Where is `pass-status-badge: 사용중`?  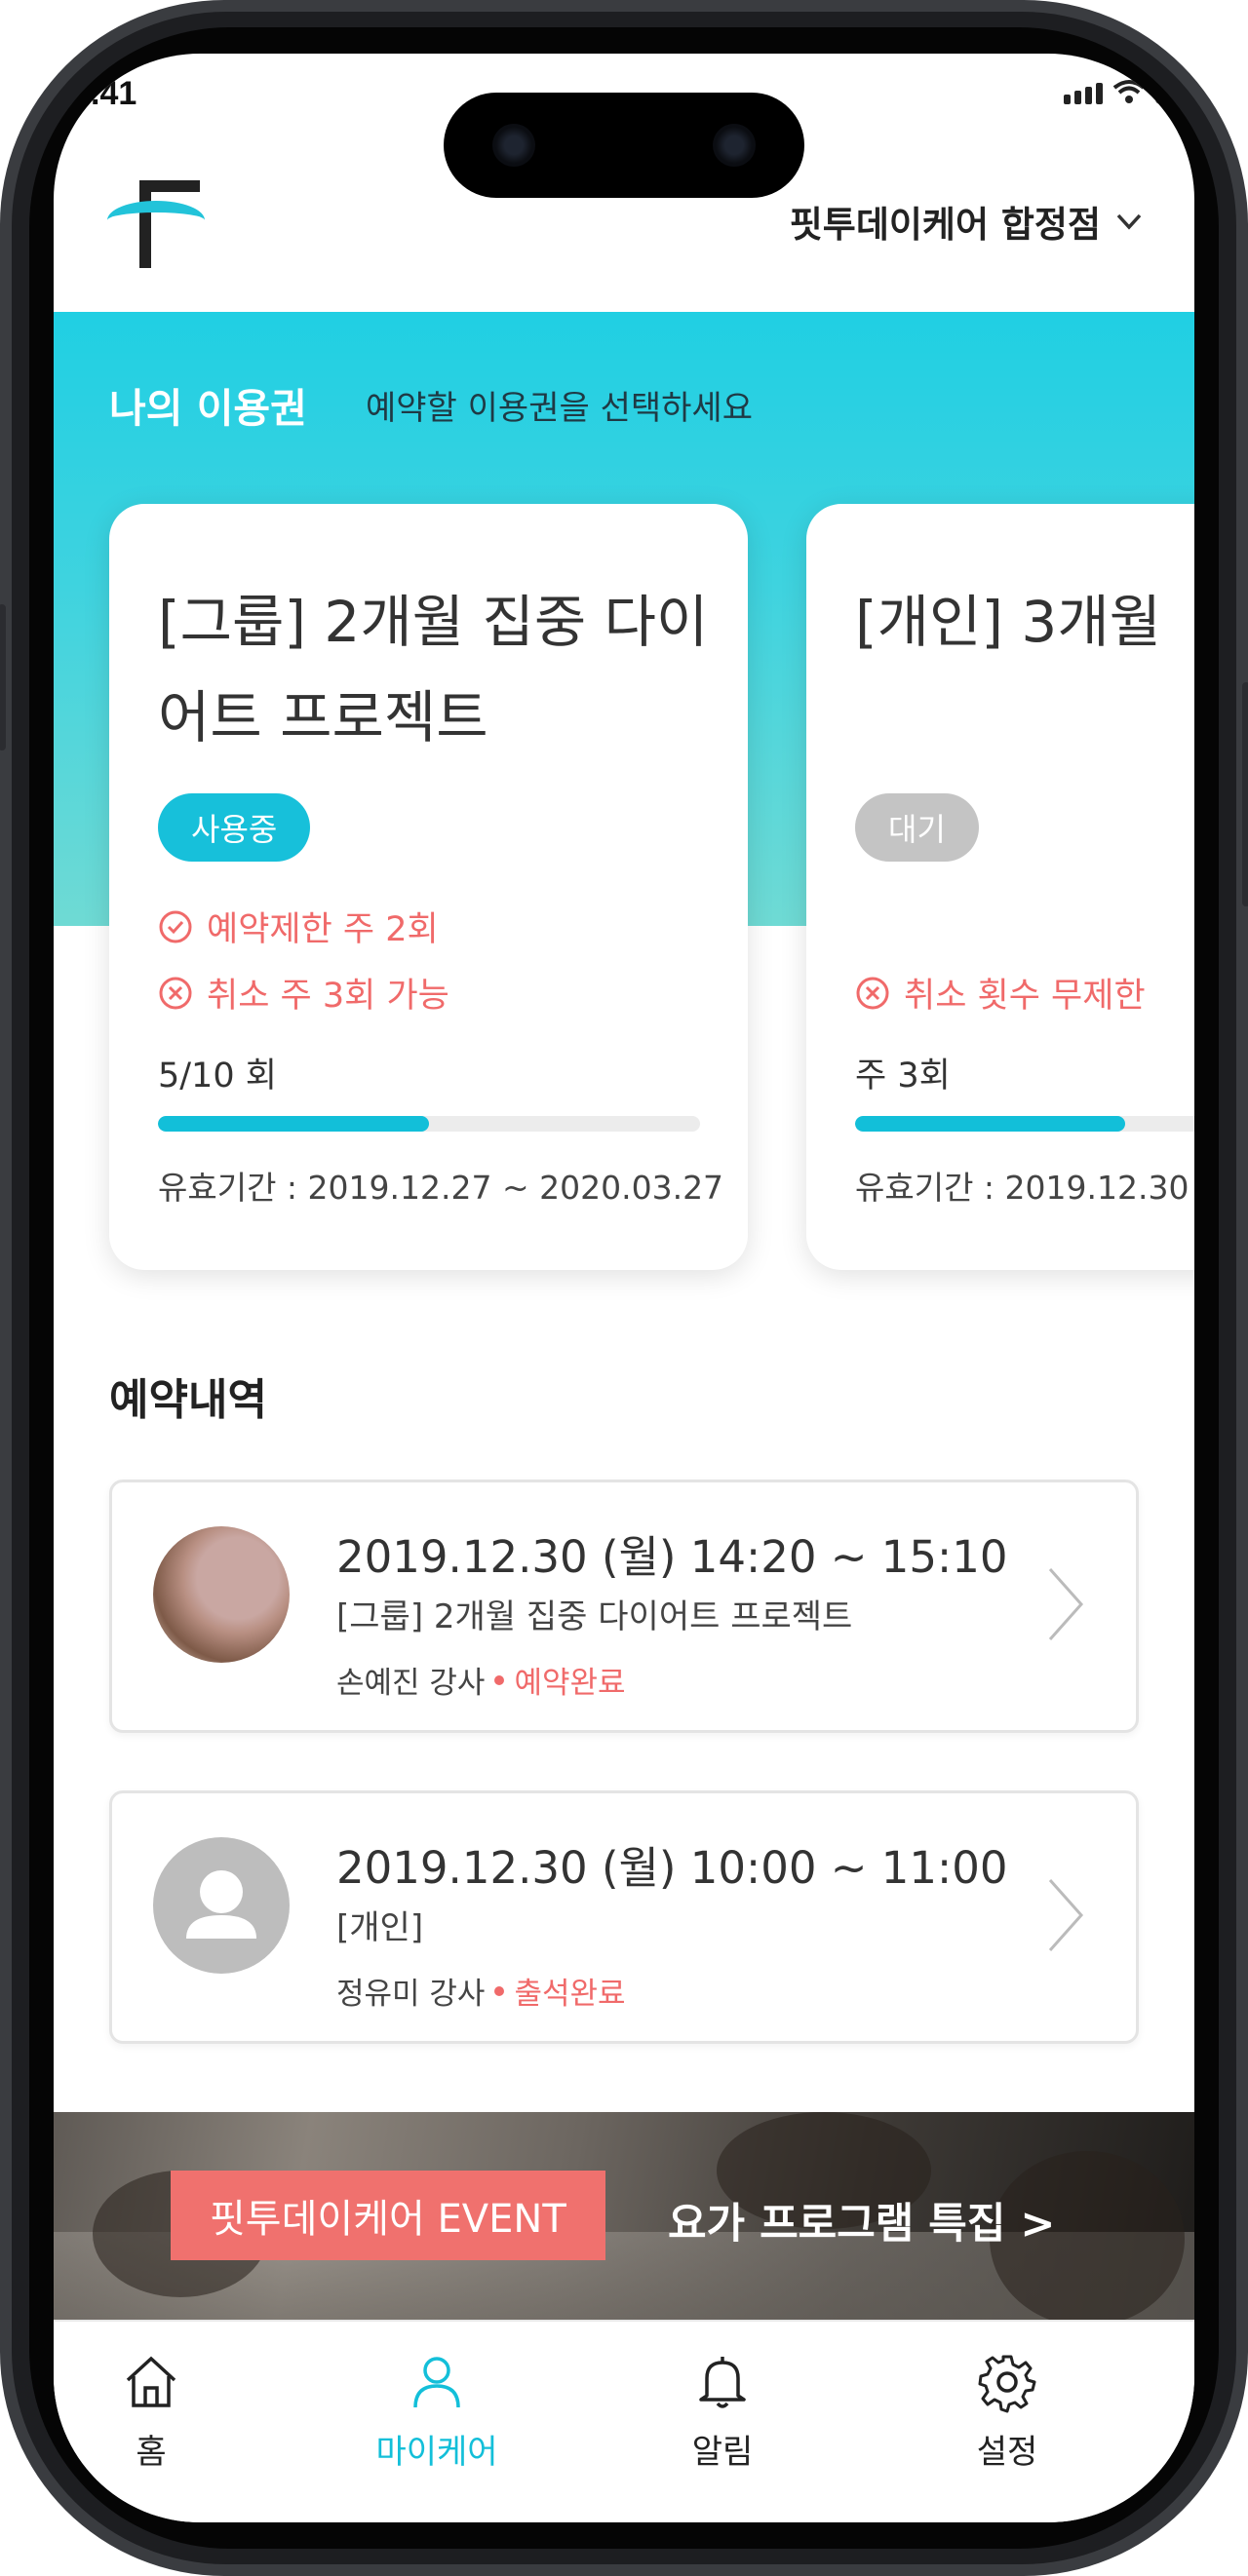
pass-status-badge: 사용중 is located at coordinates (234, 827).